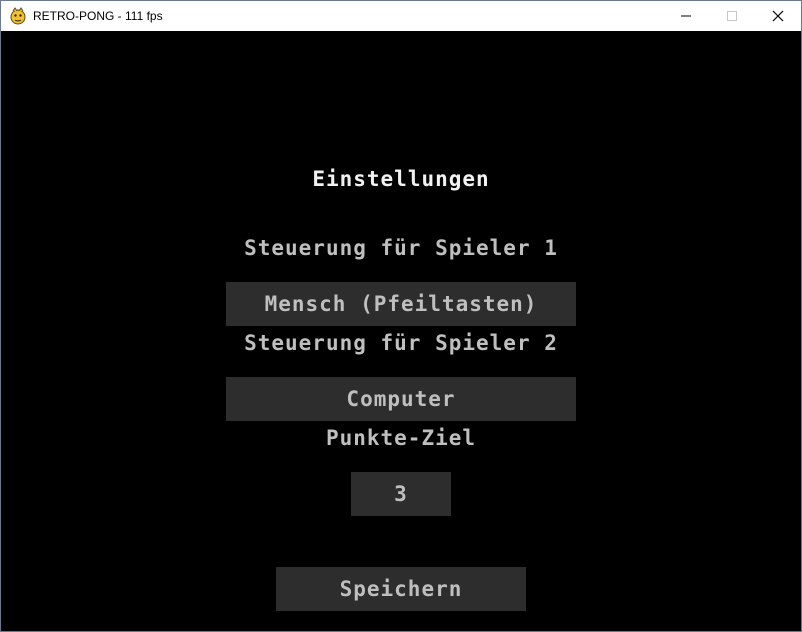 The image size is (802, 632). I want to click on player2-control-button: Computer, so click(401, 399).